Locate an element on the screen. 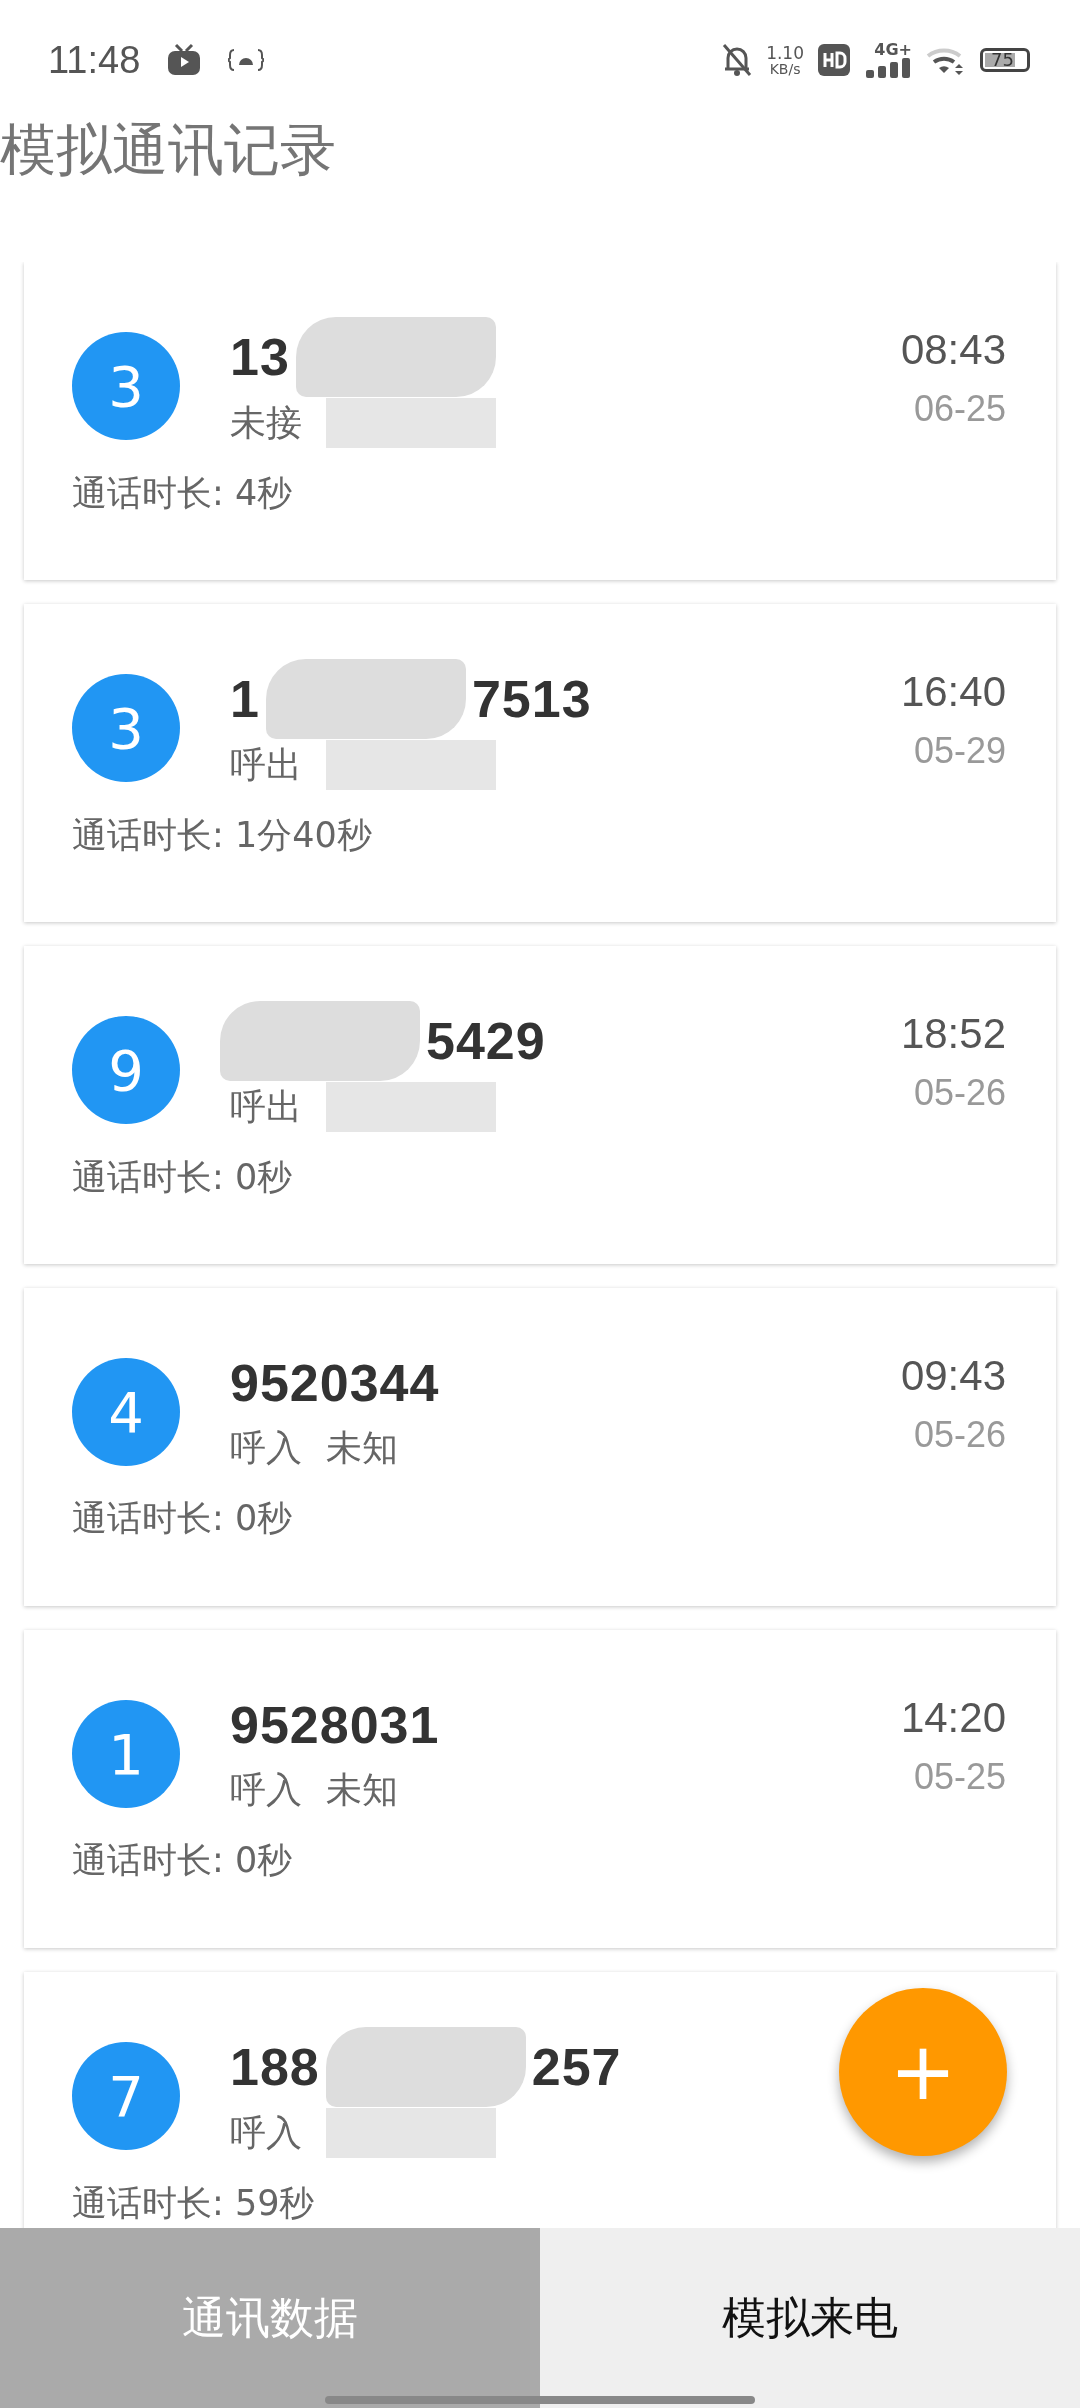 This screenshot has height=2408, width=1080. call-date: 06-25 is located at coordinates (959, 409).